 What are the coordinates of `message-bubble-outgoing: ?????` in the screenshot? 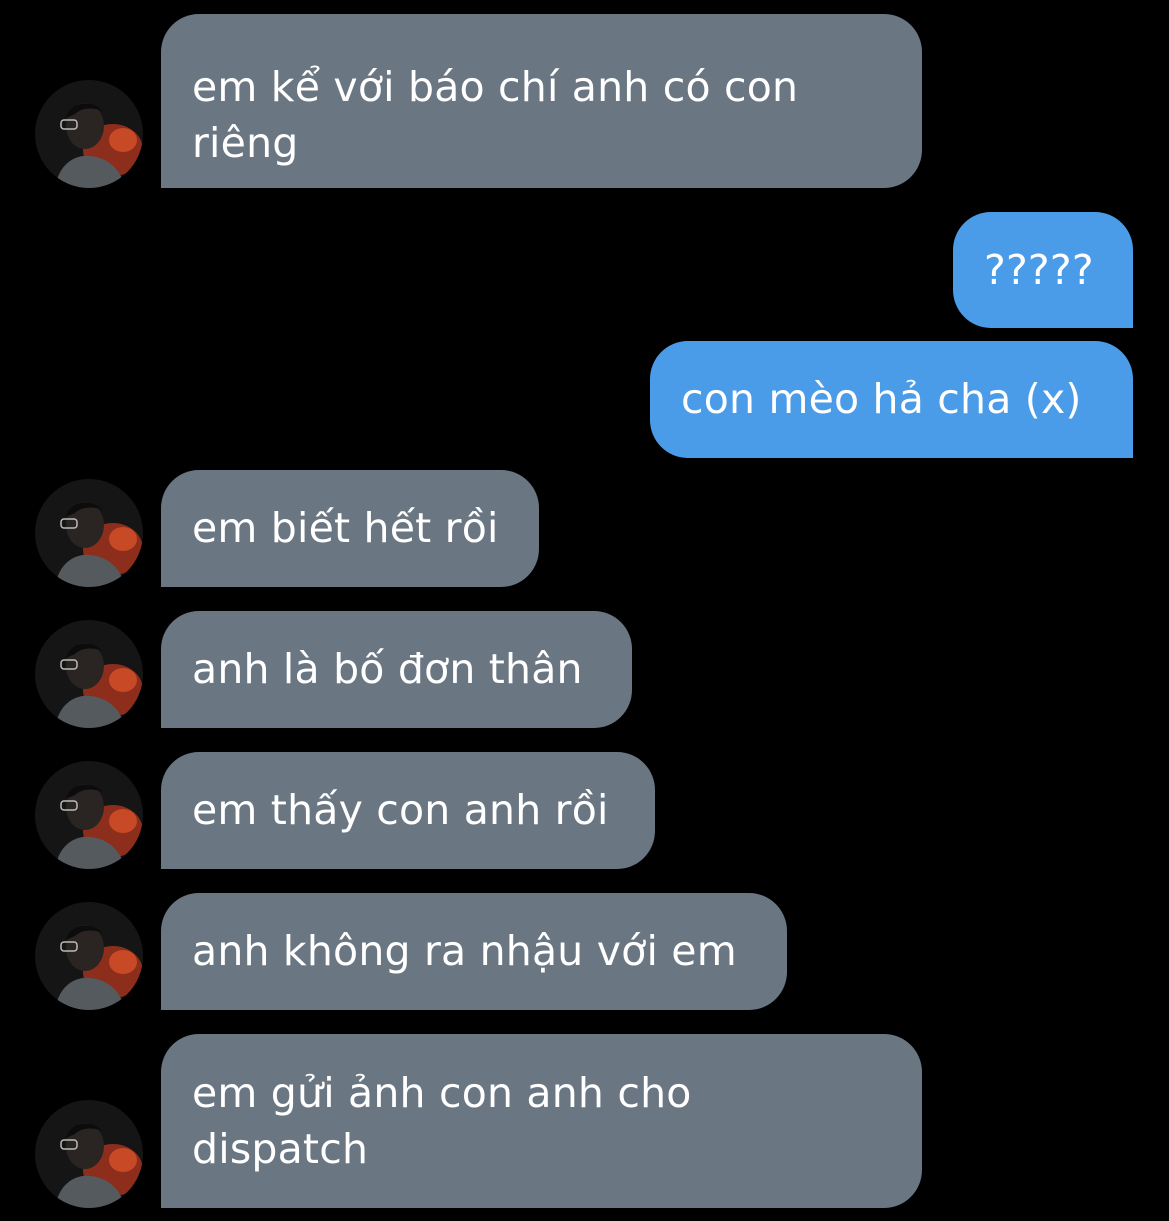 It's located at (1043, 270).